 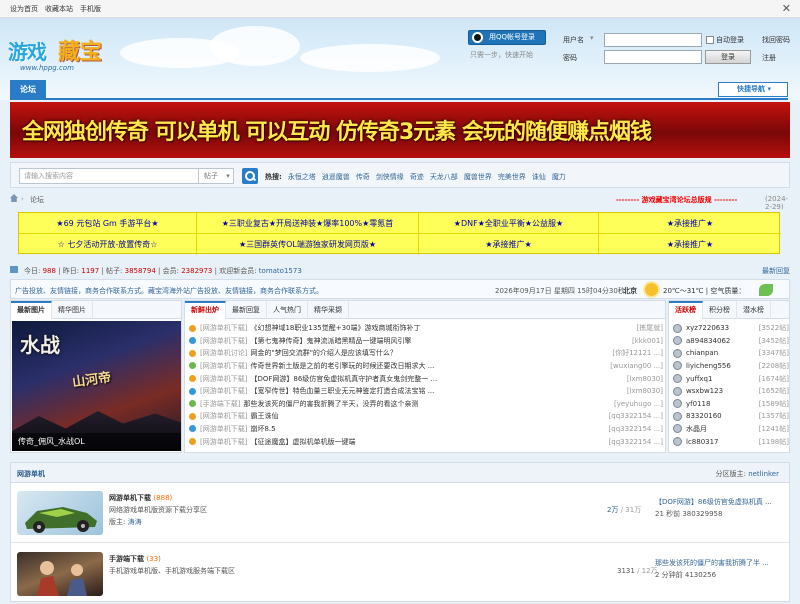 I want to click on text-ad: ★DNF★全职业平衡★公益服★, so click(x=509, y=223).